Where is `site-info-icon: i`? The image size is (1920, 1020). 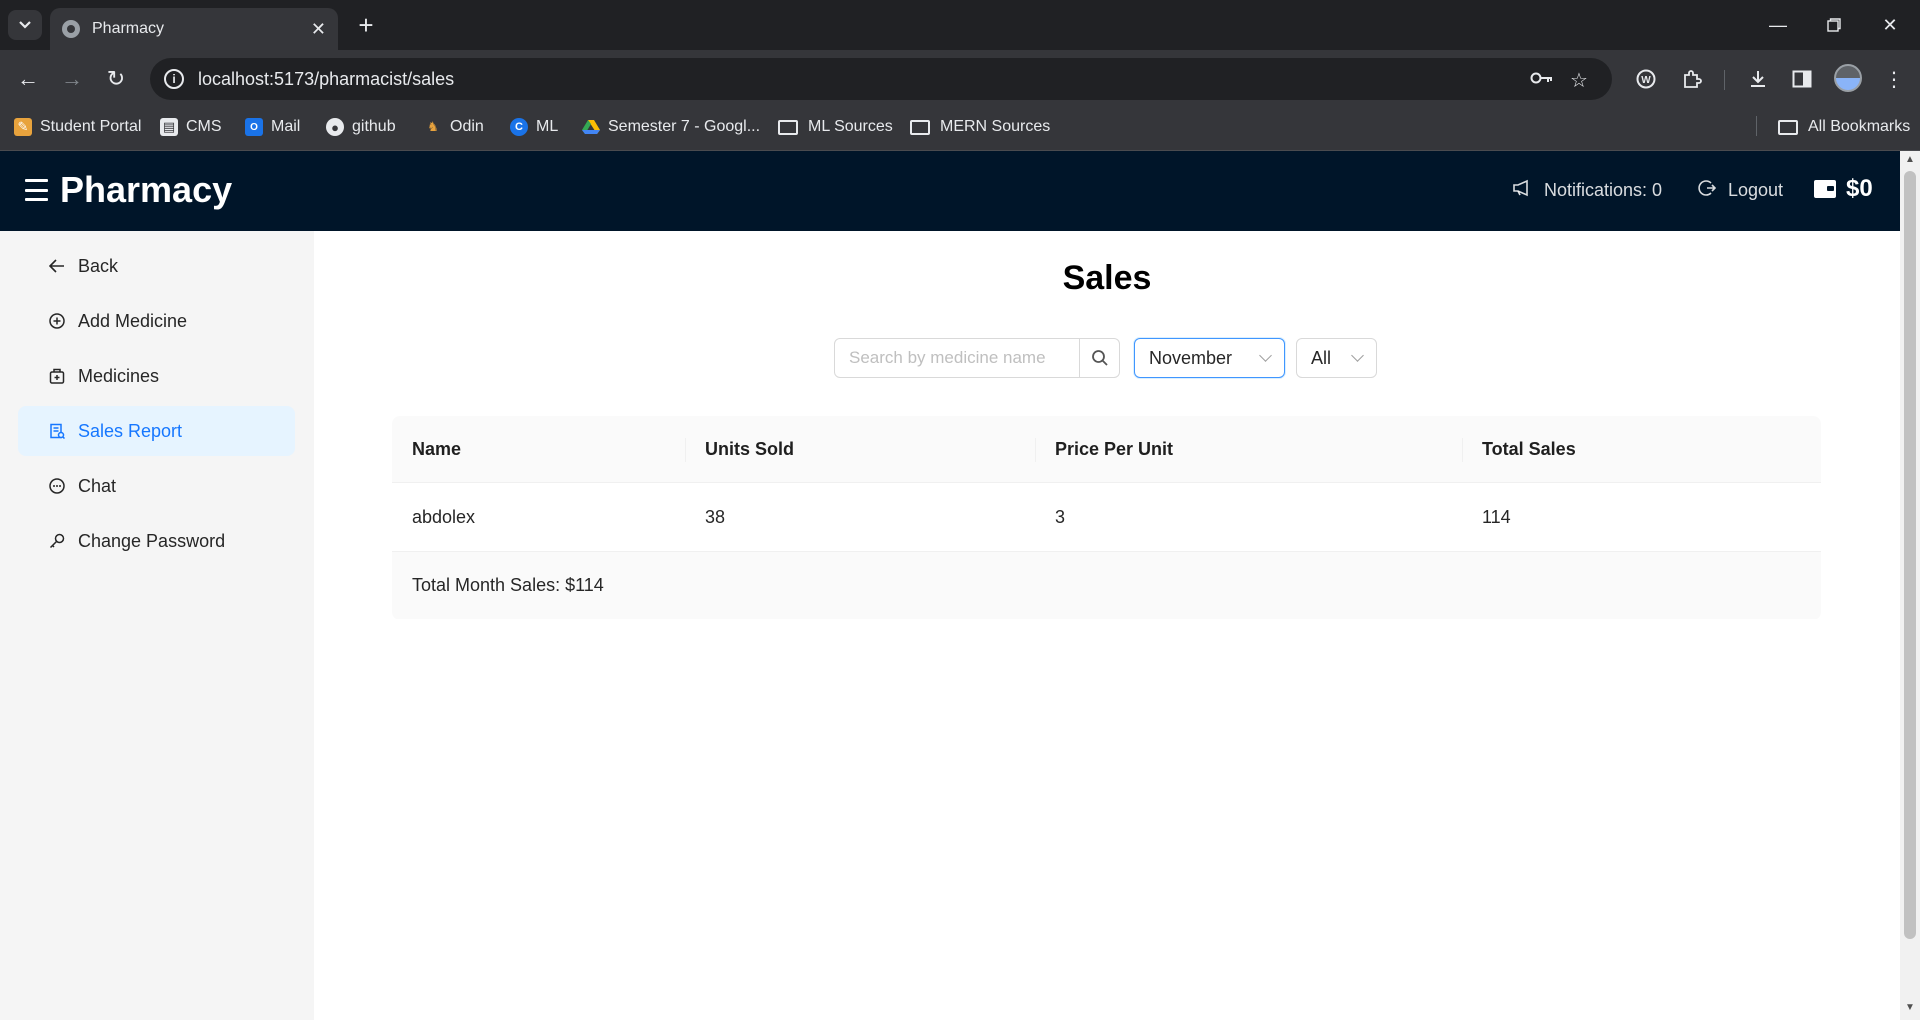 site-info-icon: i is located at coordinates (174, 79).